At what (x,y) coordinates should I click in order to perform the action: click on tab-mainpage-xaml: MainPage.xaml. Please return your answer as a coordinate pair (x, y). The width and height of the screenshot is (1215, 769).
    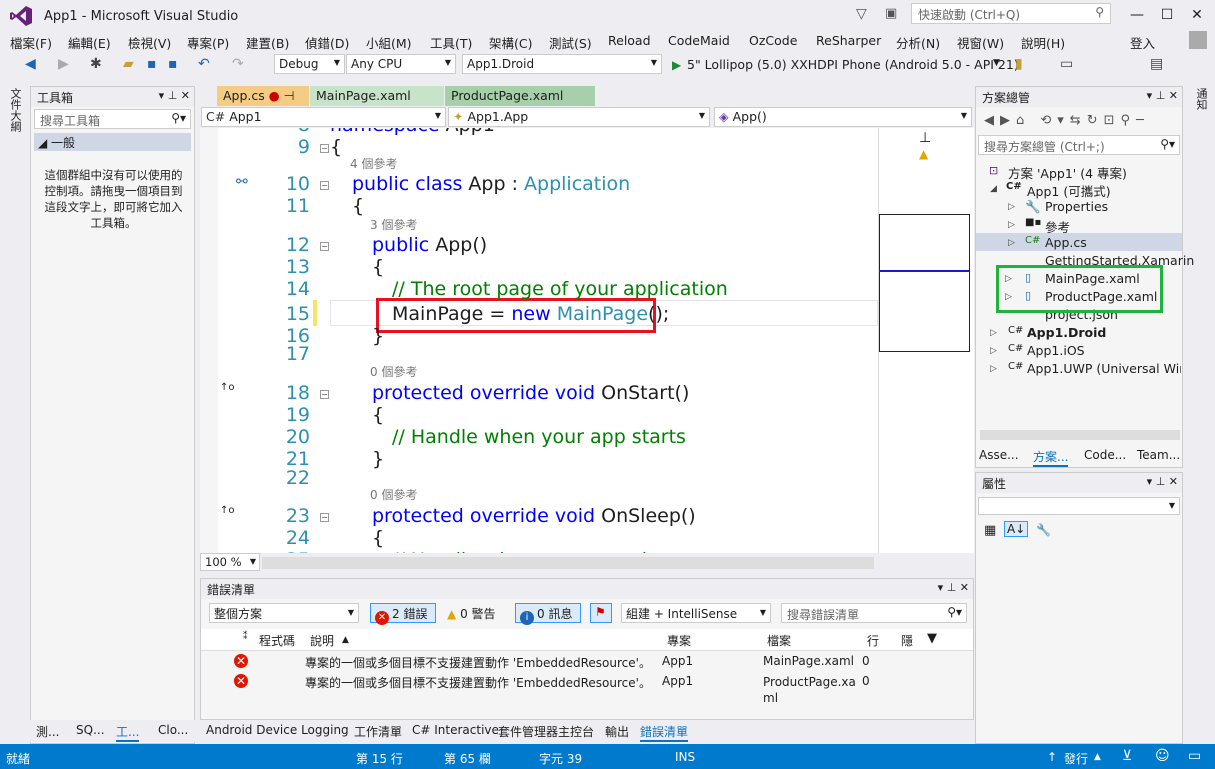
    Looking at the image, I should click on (377, 96).